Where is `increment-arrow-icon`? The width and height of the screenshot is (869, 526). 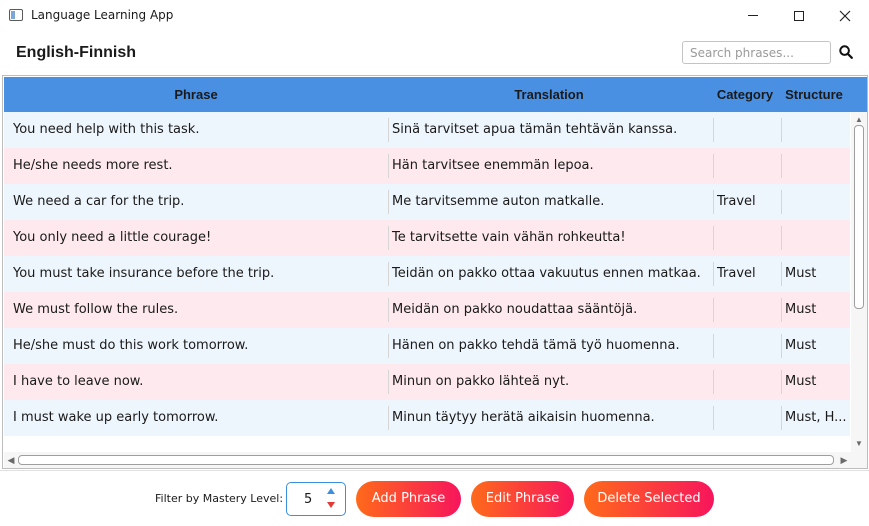
increment-arrow-icon is located at coordinates (331, 491).